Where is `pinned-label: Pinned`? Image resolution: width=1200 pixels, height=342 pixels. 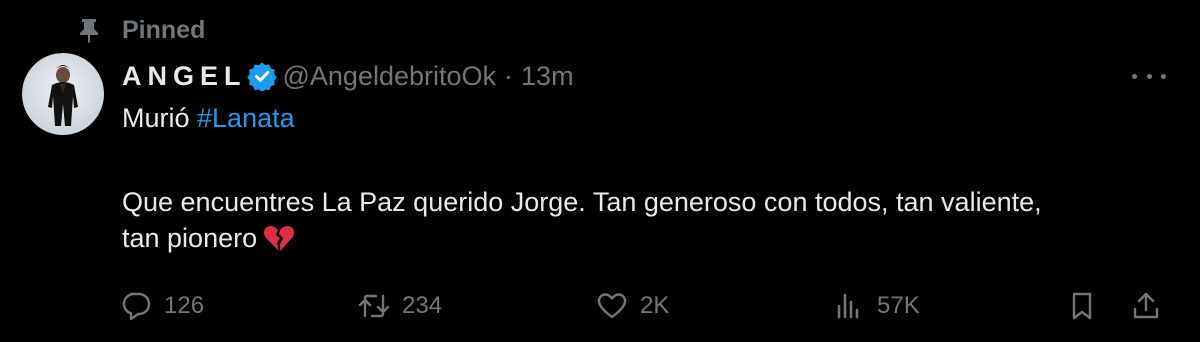 pinned-label: Pinned is located at coordinates (164, 29).